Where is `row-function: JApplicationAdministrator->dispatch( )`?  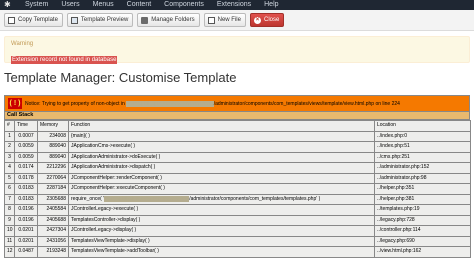 row-function: JApplicationAdministrator->dispatch( ) is located at coordinates (221, 168).